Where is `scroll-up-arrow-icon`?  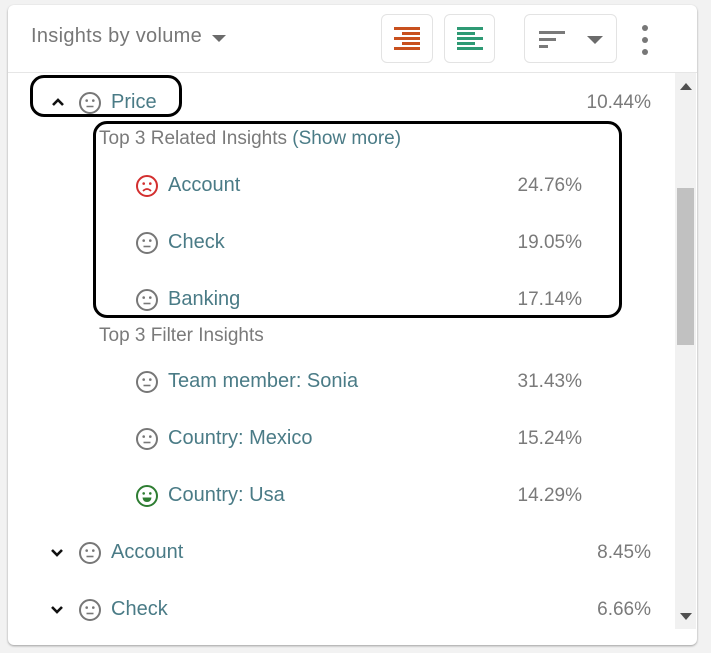
scroll-up-arrow-icon is located at coordinates (686, 86).